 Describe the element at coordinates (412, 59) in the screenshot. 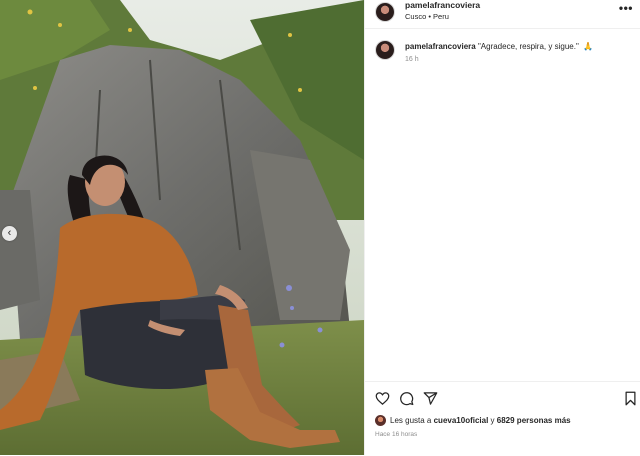

I see `caption-timestamp: 16 h` at that location.